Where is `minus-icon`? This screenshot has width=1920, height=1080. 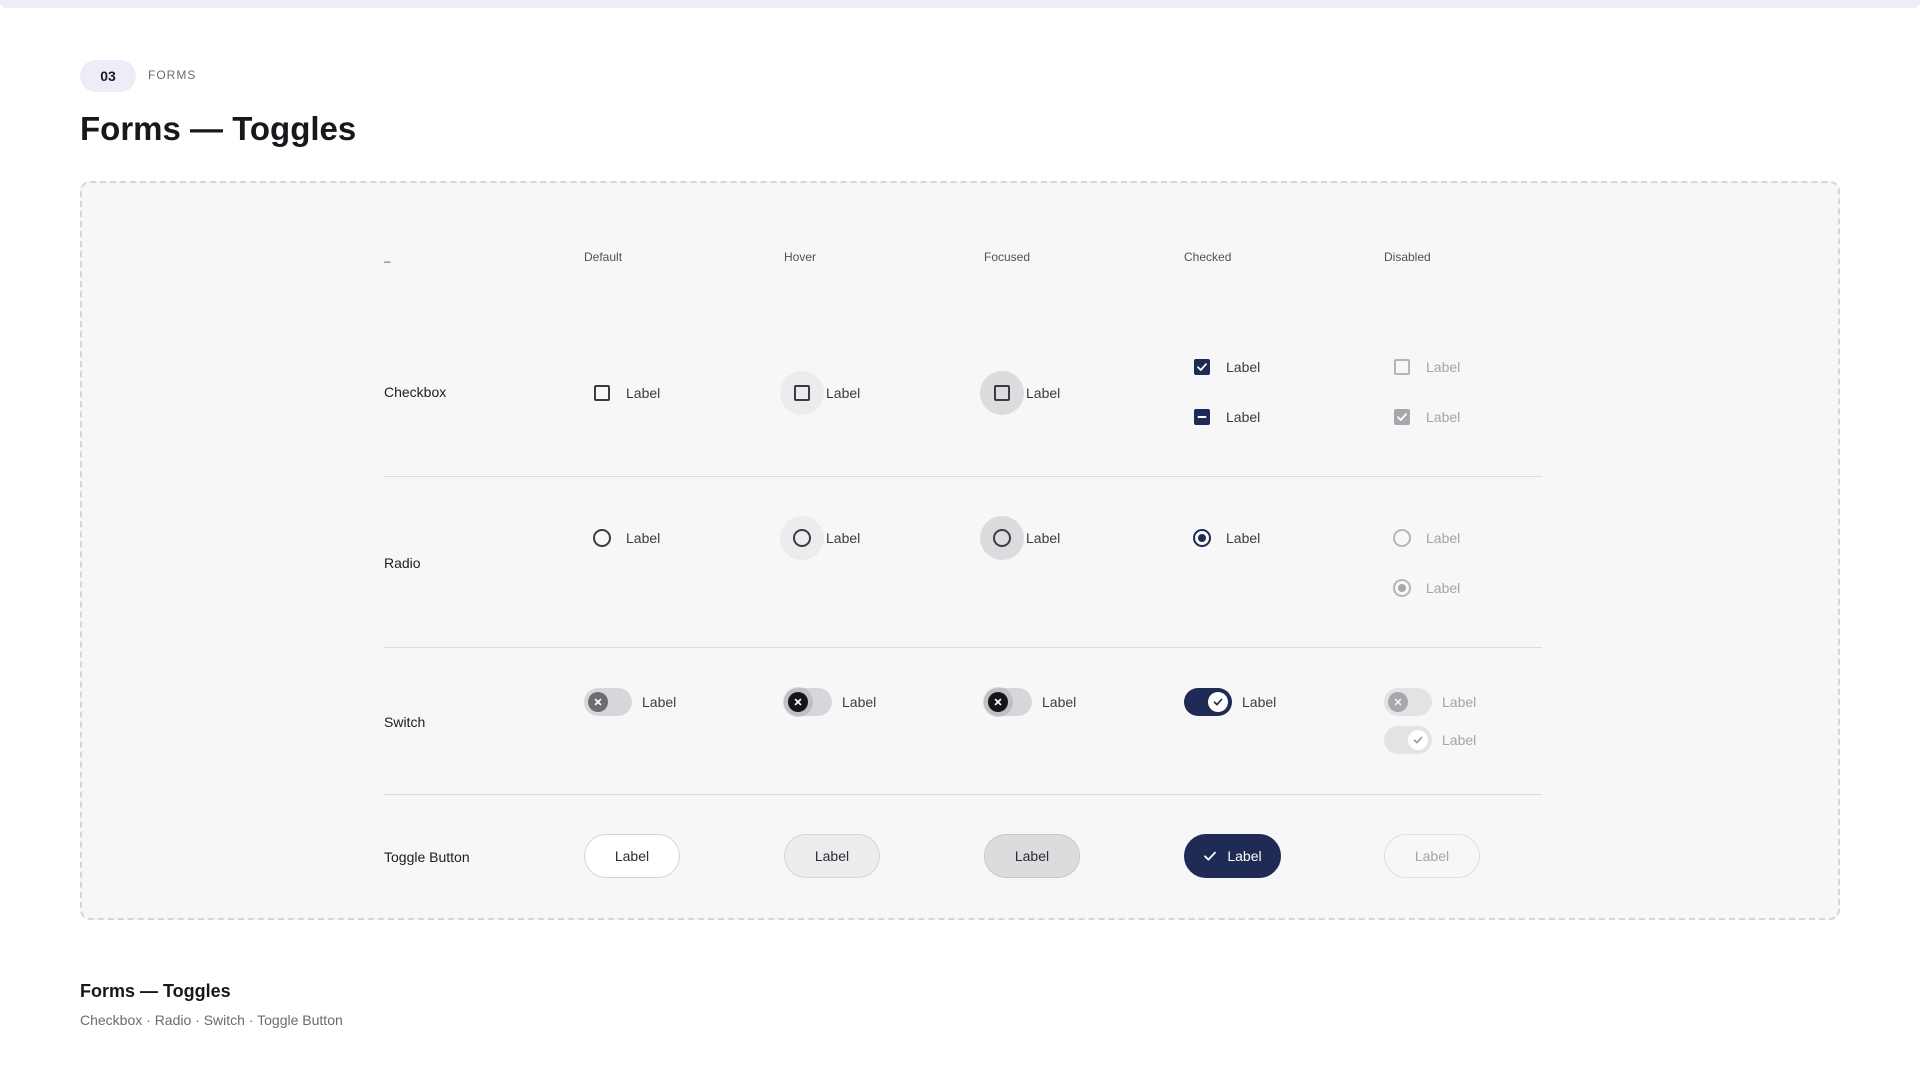
minus-icon is located at coordinates (1202, 417).